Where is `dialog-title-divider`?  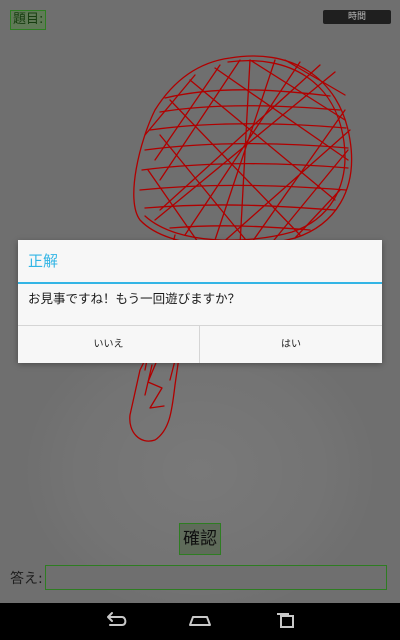
dialog-title-divider is located at coordinates (200, 283).